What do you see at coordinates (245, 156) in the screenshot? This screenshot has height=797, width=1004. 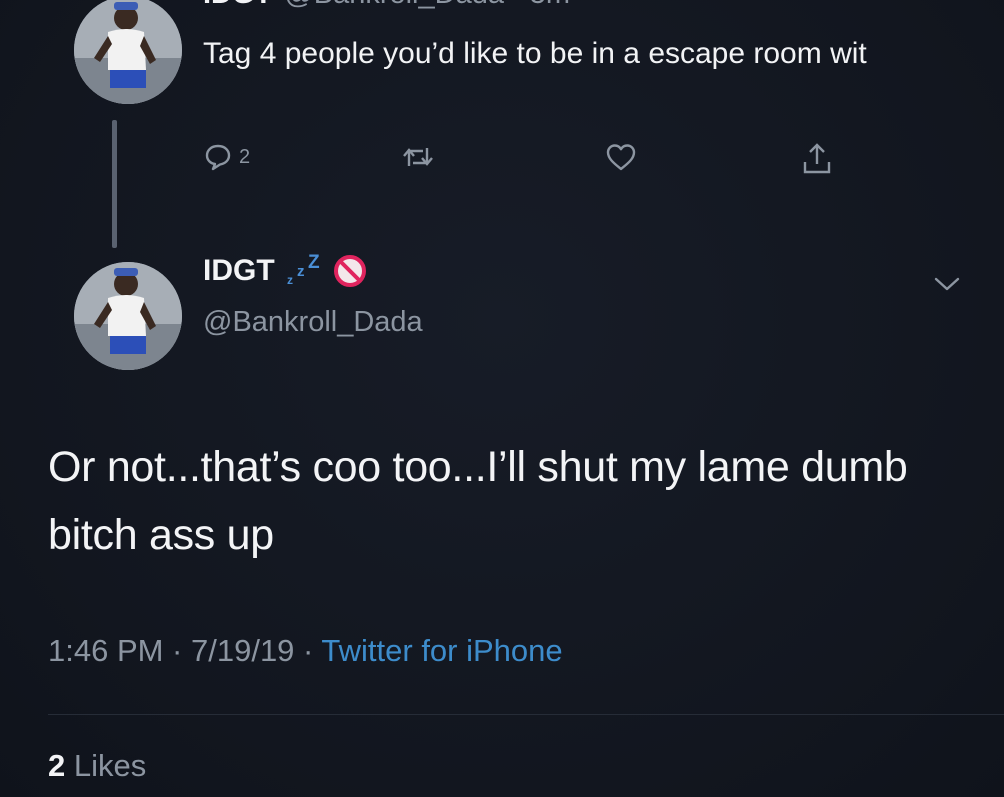 I see `reply-count: 2` at bounding box center [245, 156].